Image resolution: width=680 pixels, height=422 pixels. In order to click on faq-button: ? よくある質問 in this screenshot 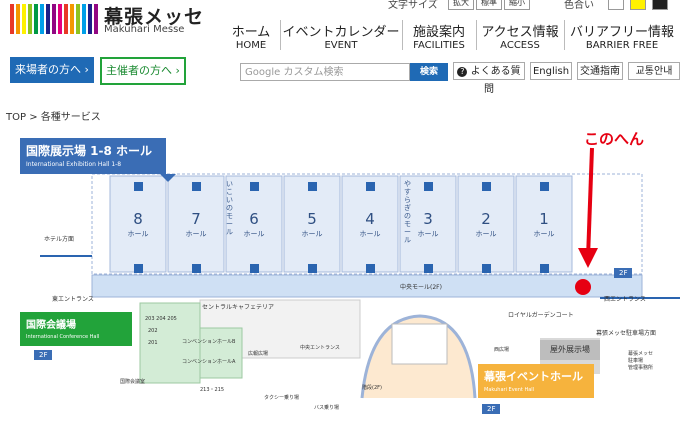, I will do `click(489, 78)`.